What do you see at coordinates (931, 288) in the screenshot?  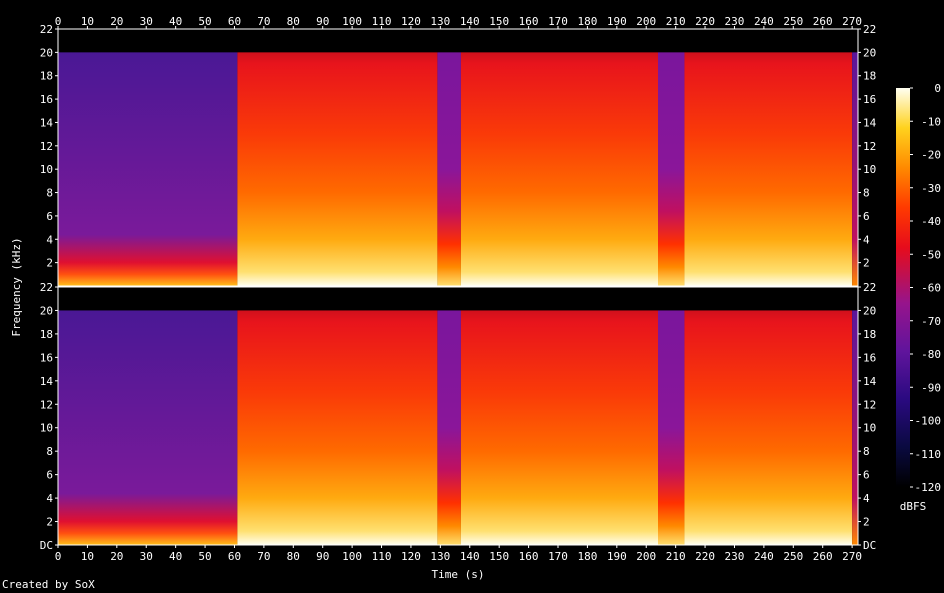 I see `colorbar-tick-label: -60` at bounding box center [931, 288].